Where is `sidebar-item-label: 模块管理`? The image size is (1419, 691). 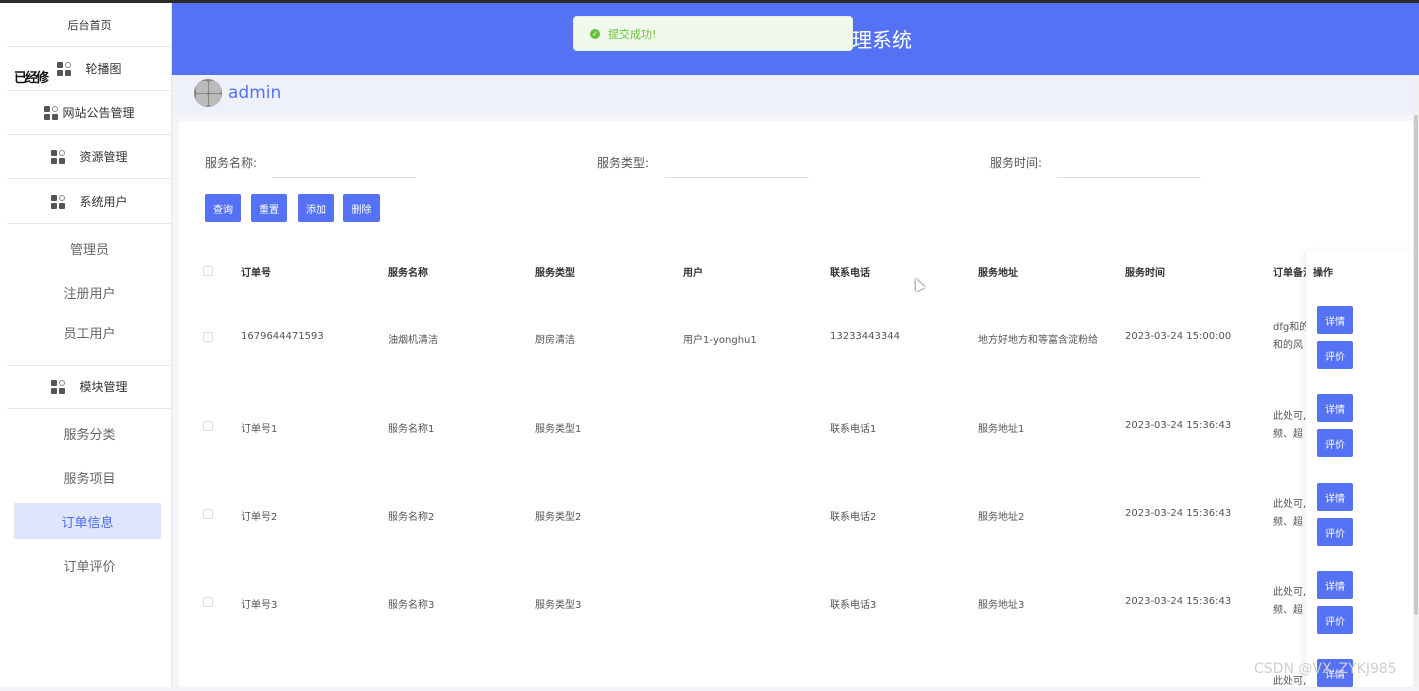 sidebar-item-label: 模块管理 is located at coordinates (103, 387).